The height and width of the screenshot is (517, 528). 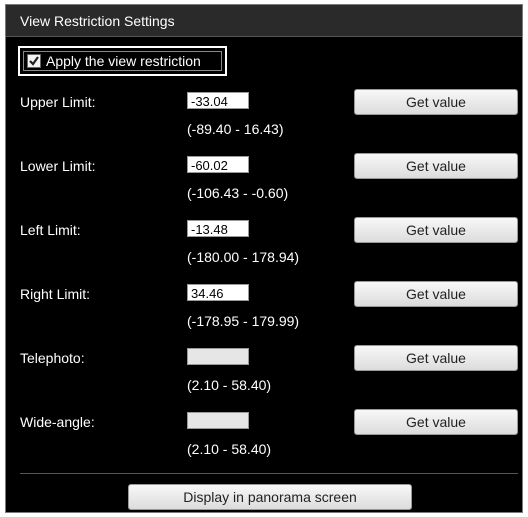 What do you see at coordinates (218, 164) in the screenshot?
I see `lower-limit-field: -60.02` at bounding box center [218, 164].